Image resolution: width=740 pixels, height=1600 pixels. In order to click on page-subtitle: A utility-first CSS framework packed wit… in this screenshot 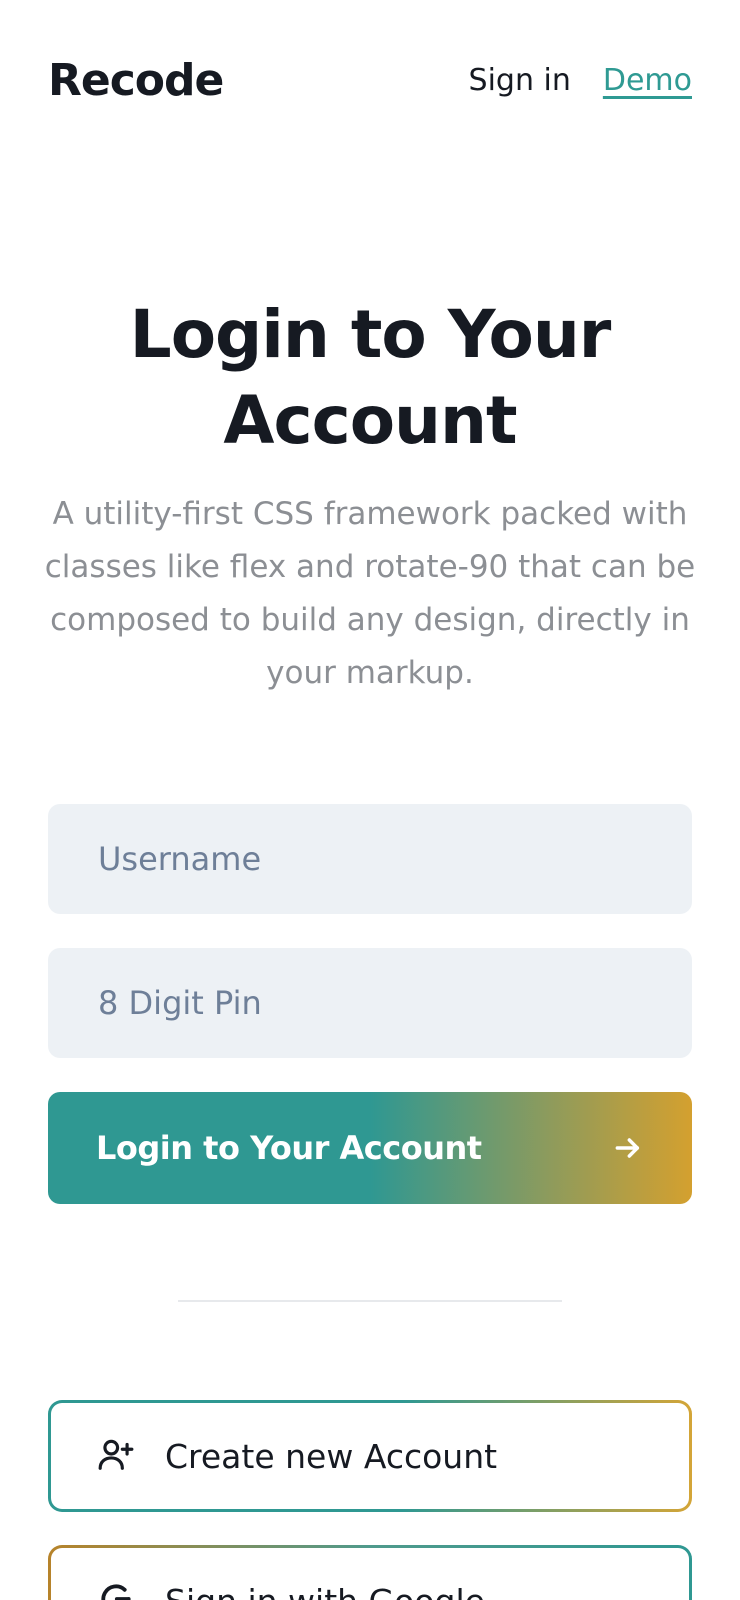, I will do `click(370, 593)`.